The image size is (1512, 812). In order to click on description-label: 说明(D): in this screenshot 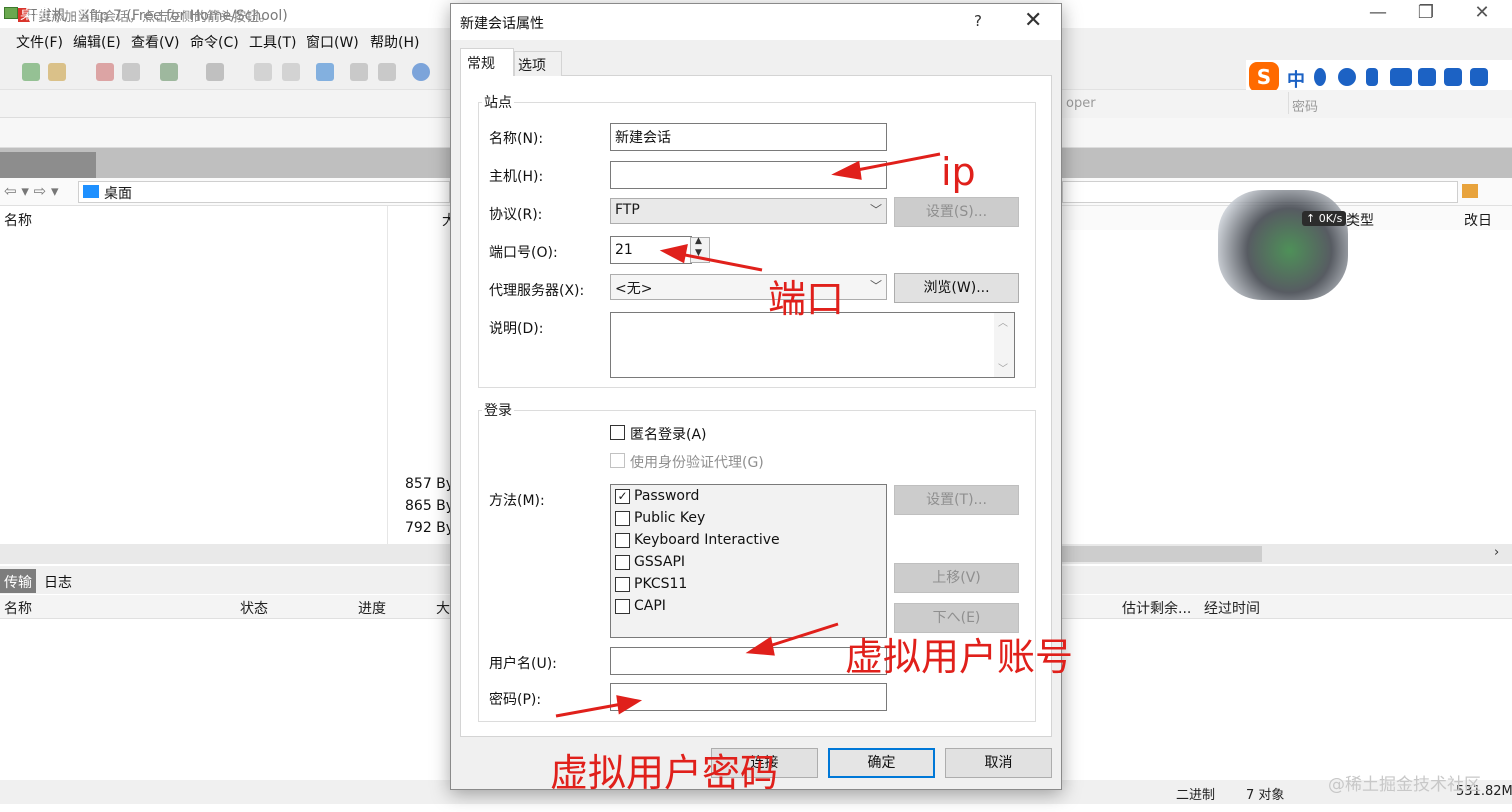, I will do `click(516, 329)`.